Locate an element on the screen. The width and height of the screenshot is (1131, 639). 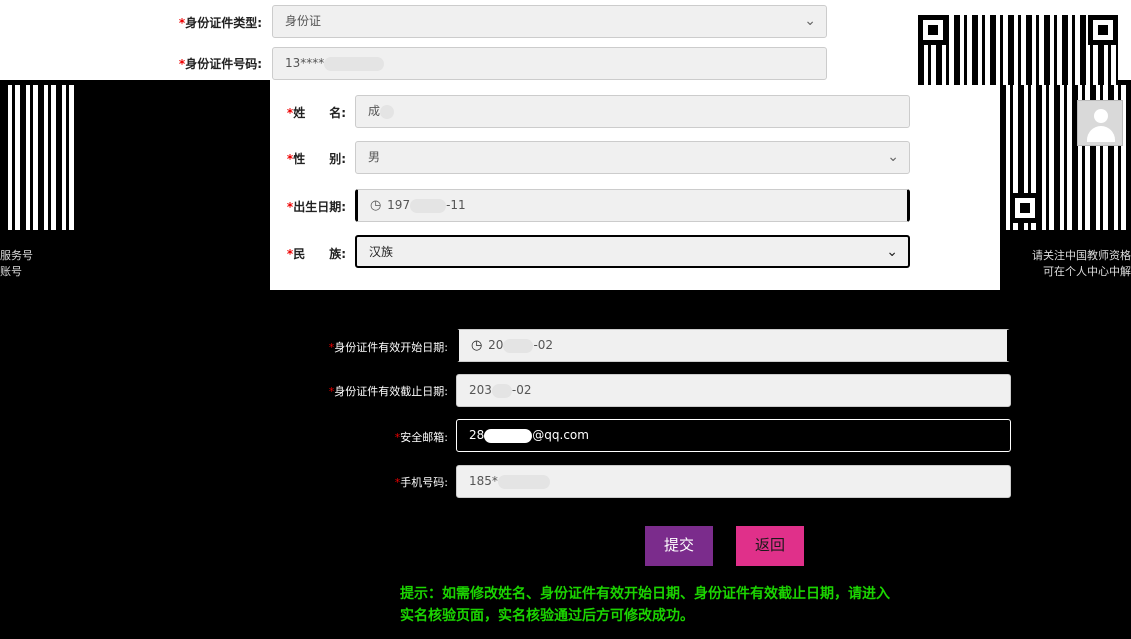
submit-button: 提交 is located at coordinates (679, 546).